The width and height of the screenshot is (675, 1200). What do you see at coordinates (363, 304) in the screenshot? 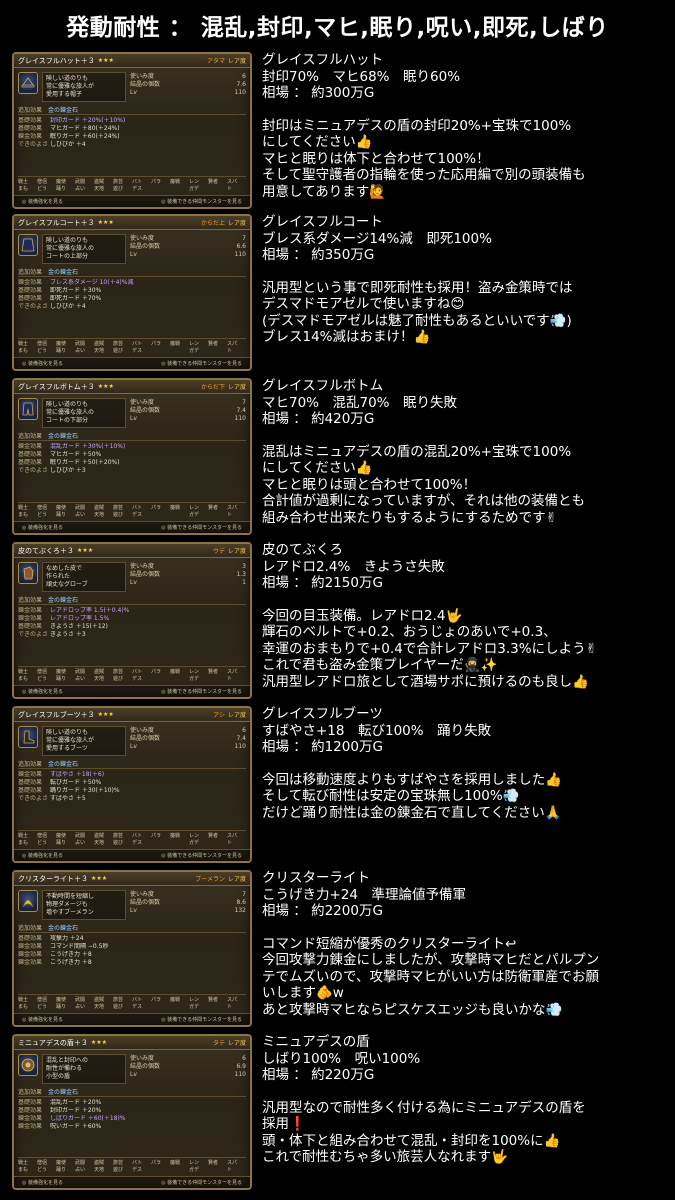
I see `commentary-line: デスマドモアゼルで使いますね😊` at bounding box center [363, 304].